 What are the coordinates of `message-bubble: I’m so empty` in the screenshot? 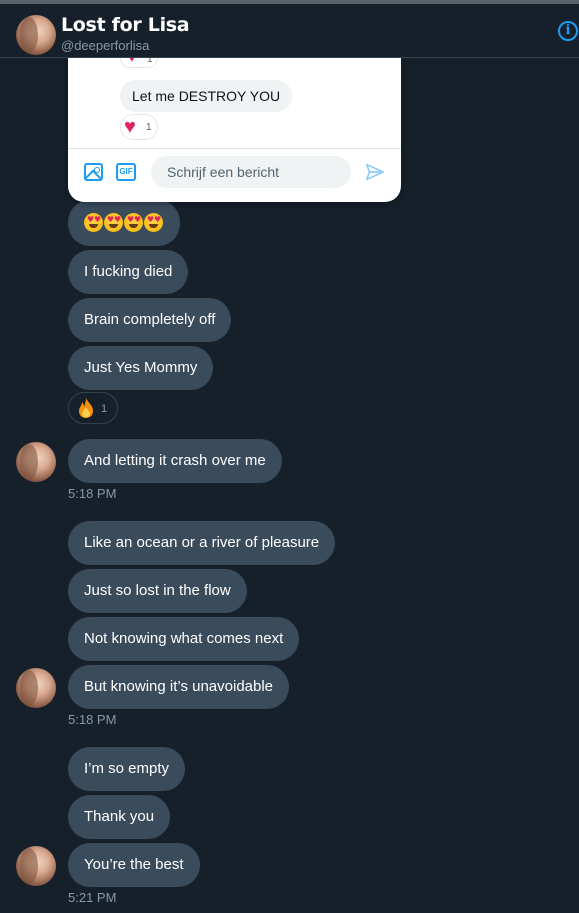 It's located at (127, 769).